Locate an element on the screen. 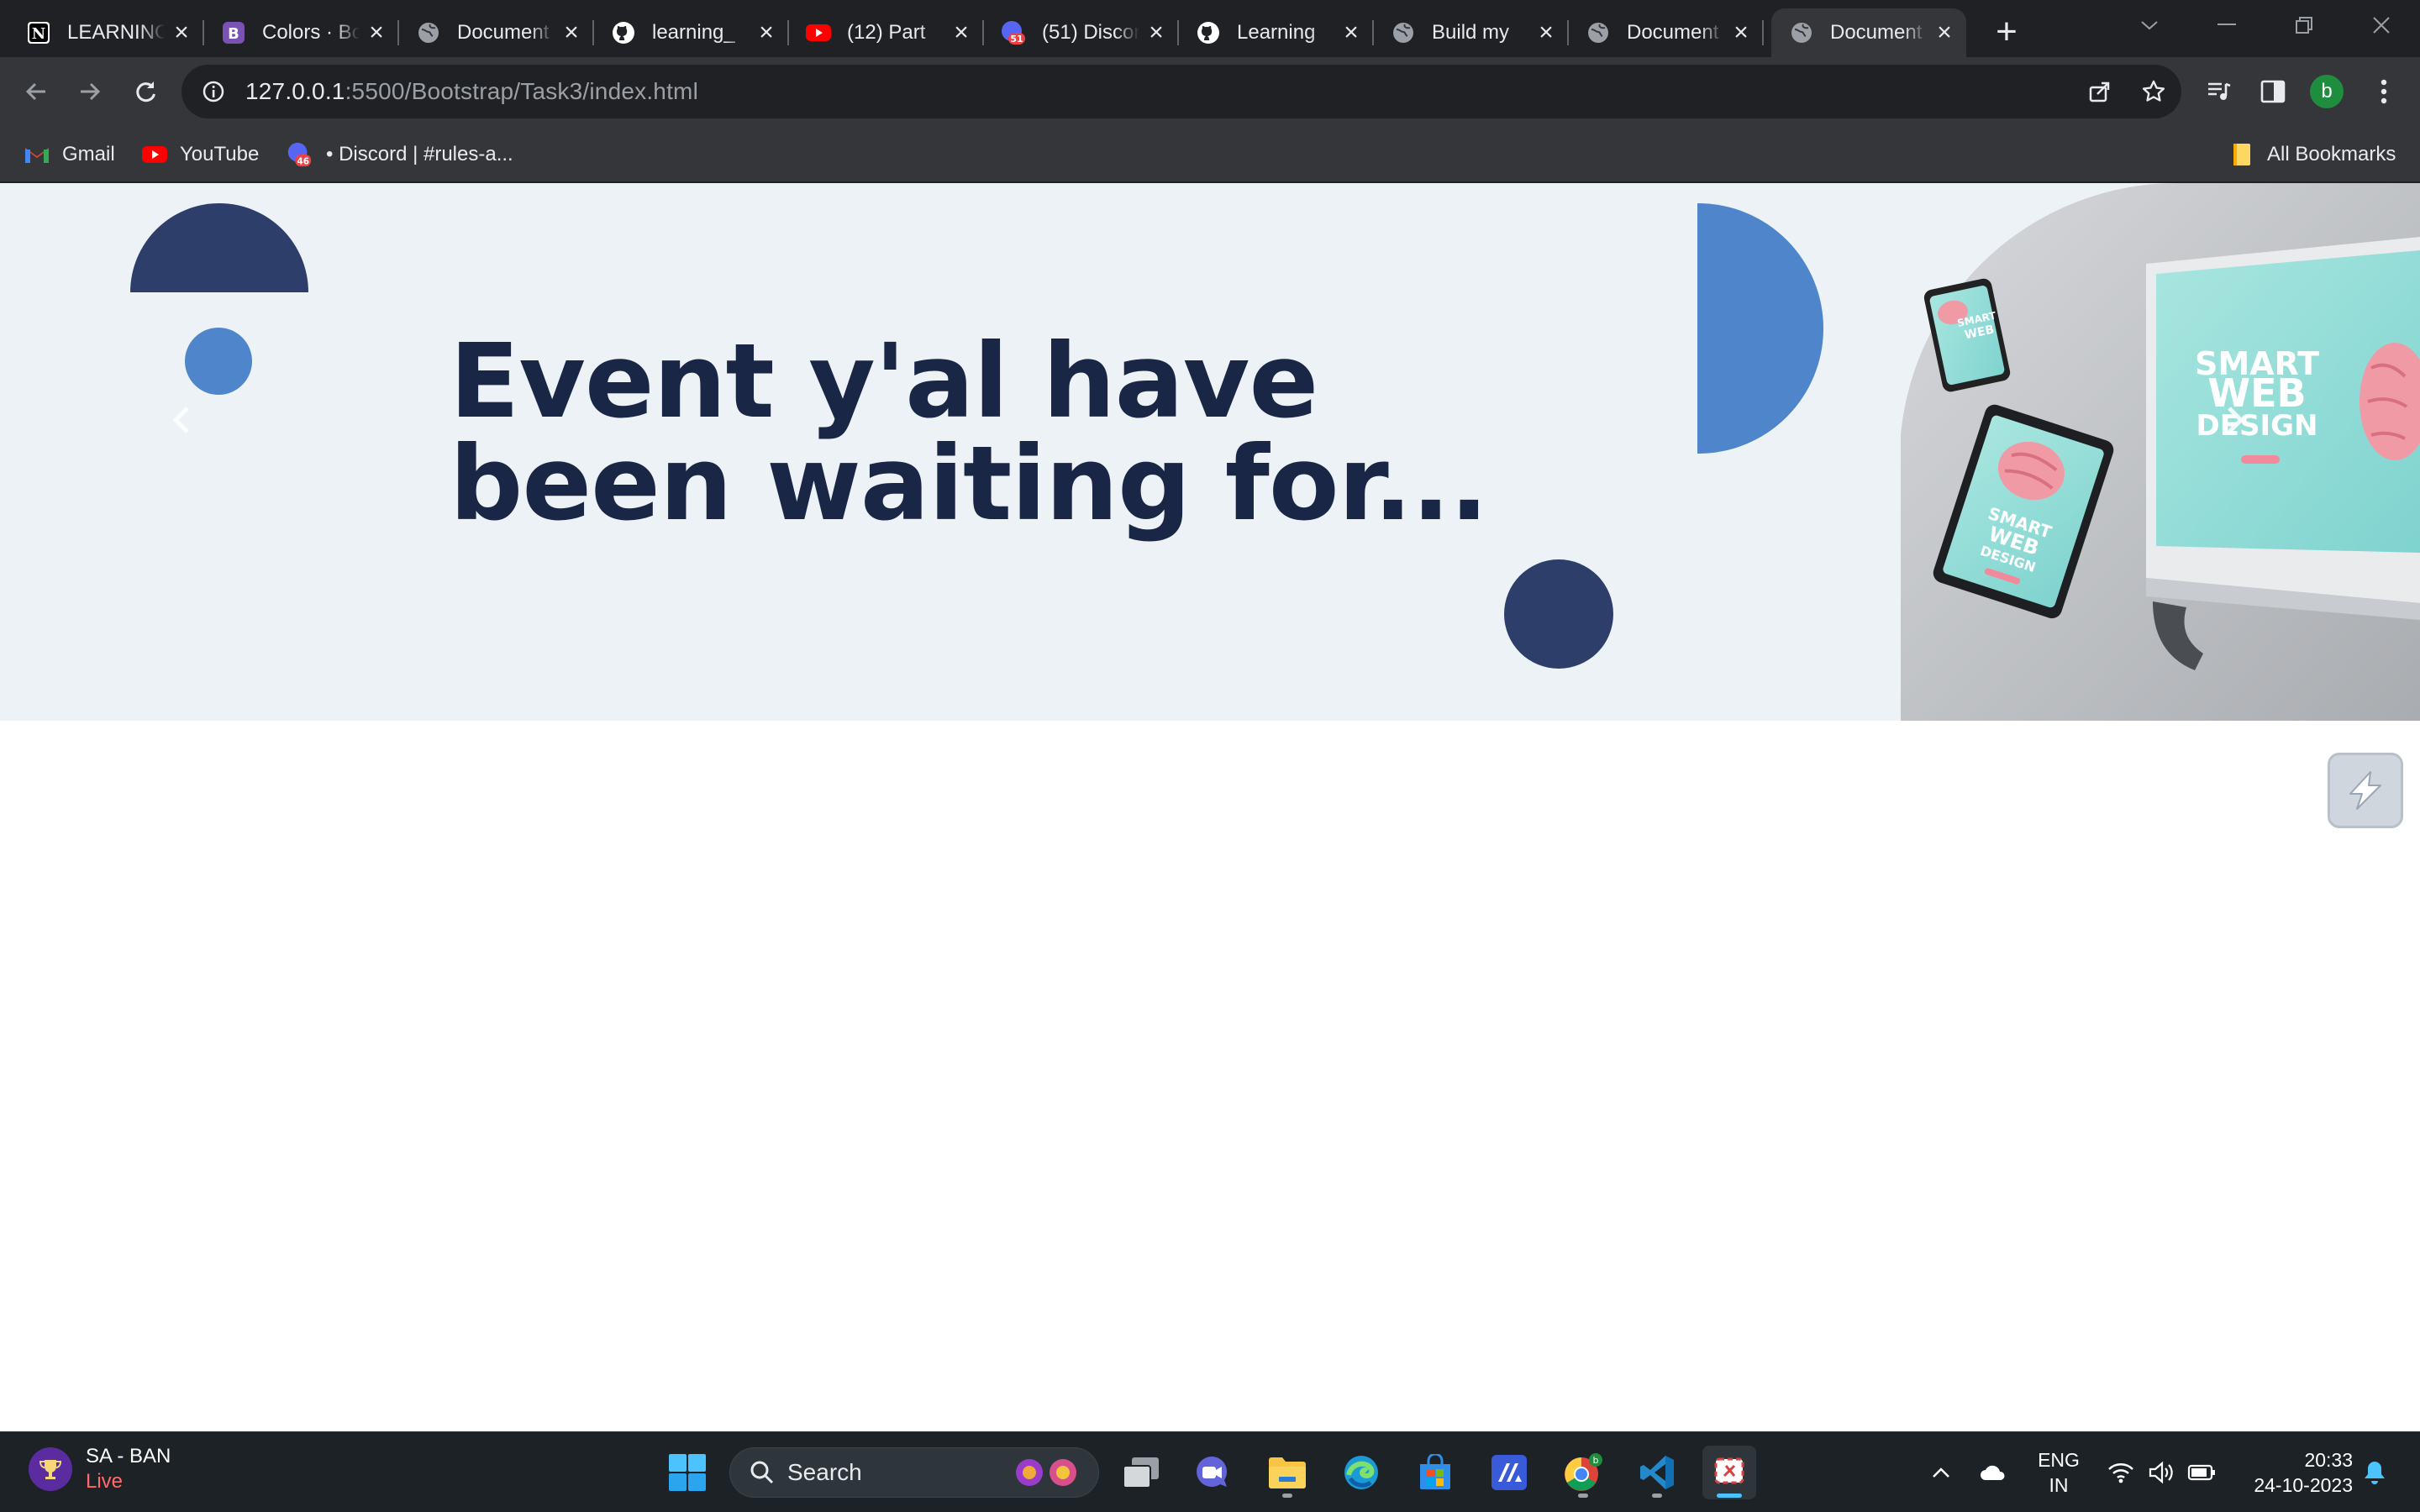  tab-document-1: Document × is located at coordinates (496, 32).